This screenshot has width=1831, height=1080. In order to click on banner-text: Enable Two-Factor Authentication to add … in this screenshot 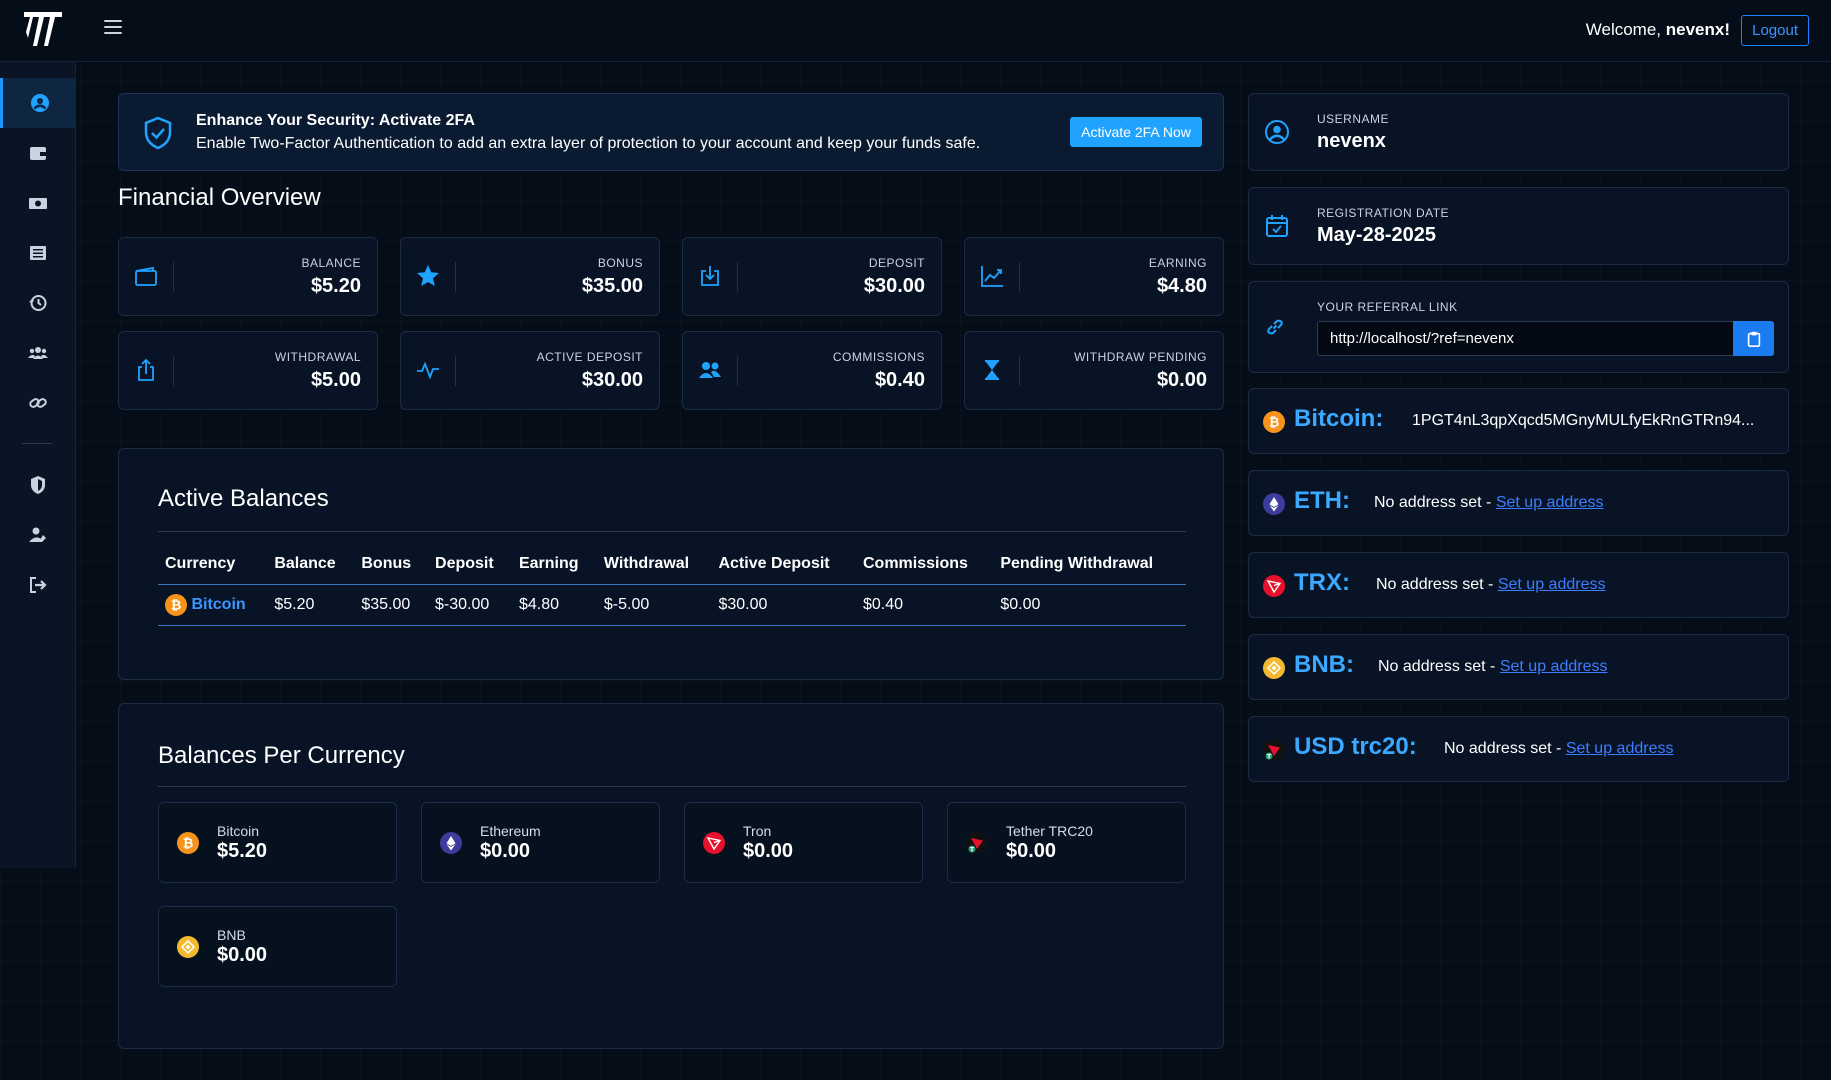, I will do `click(588, 143)`.